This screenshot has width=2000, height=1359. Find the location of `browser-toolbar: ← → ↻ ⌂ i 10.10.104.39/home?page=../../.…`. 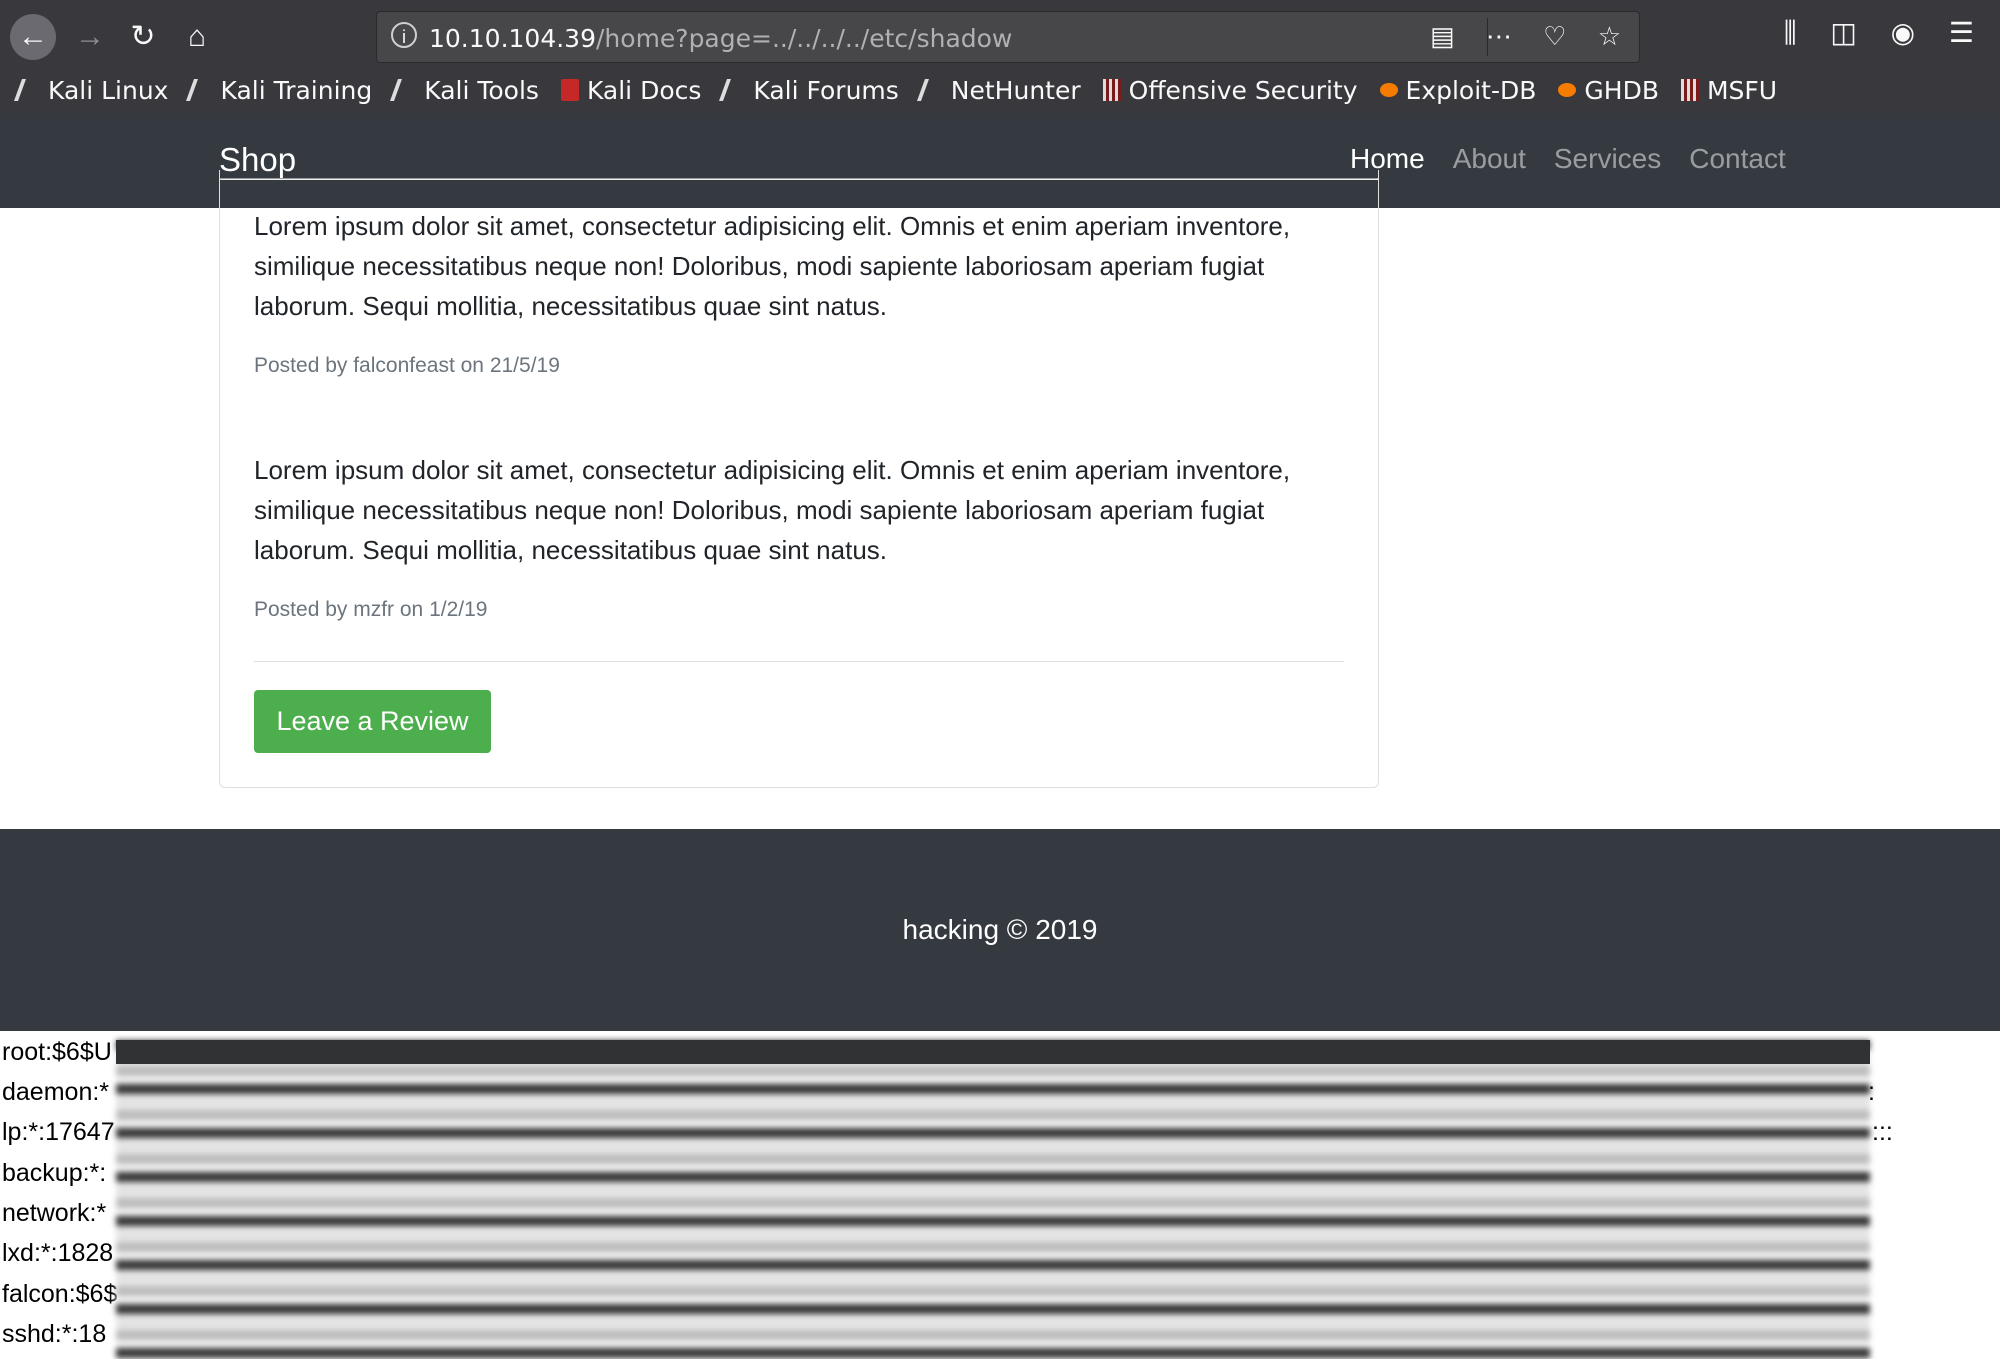

browser-toolbar: ← → ↻ ⌂ i 10.10.104.39/home?page=../../.… is located at coordinates (1000, 56).